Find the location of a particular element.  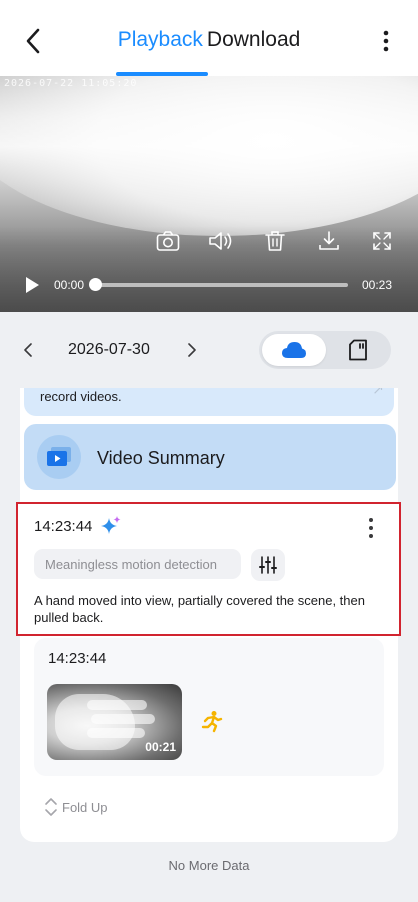

video-summary-label: Video Summary is located at coordinates (161, 458).